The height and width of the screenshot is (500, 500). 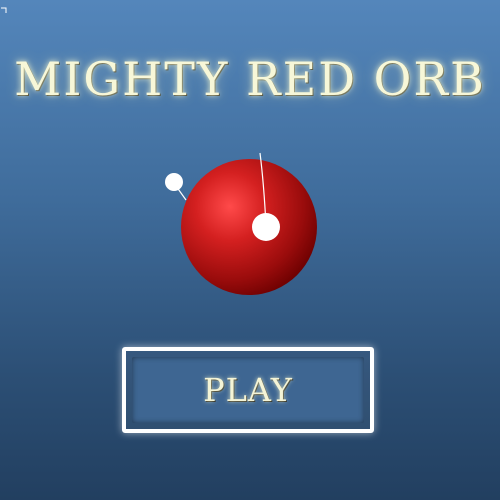 I want to click on small-satellite-ball, so click(x=174, y=182).